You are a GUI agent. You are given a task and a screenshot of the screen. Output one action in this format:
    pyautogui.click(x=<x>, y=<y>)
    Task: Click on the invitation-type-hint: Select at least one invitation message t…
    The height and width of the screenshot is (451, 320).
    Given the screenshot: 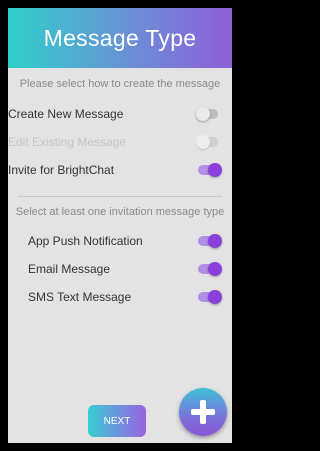 What is the action you would take?
    pyautogui.click(x=120, y=212)
    